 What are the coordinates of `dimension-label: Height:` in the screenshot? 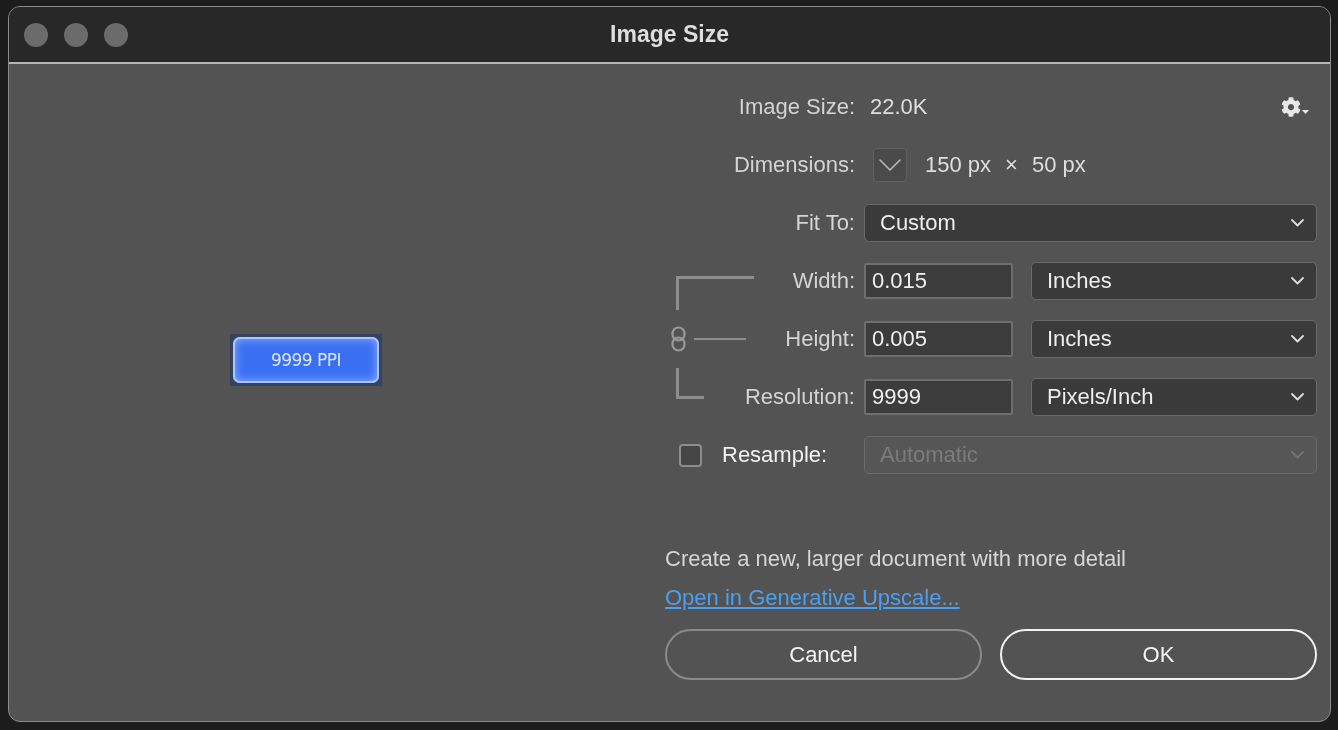 It's located at (820, 339).